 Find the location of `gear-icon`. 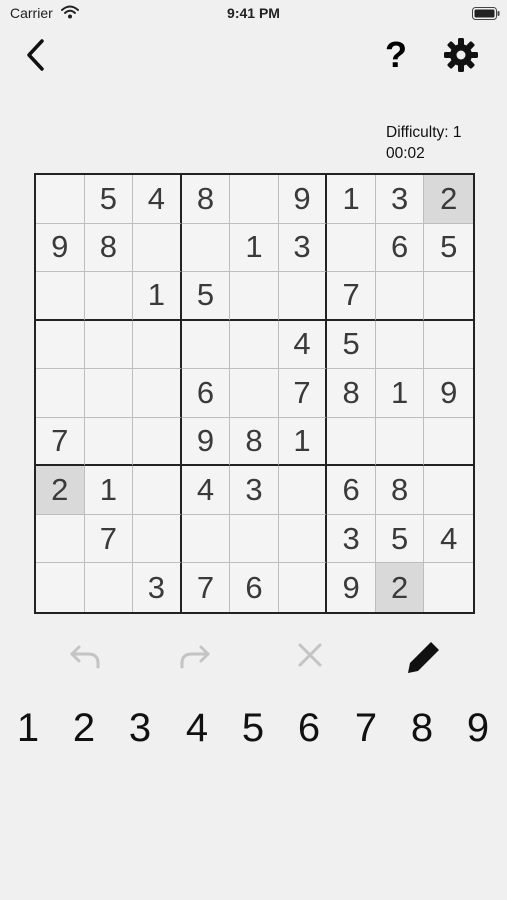

gear-icon is located at coordinates (461, 55).